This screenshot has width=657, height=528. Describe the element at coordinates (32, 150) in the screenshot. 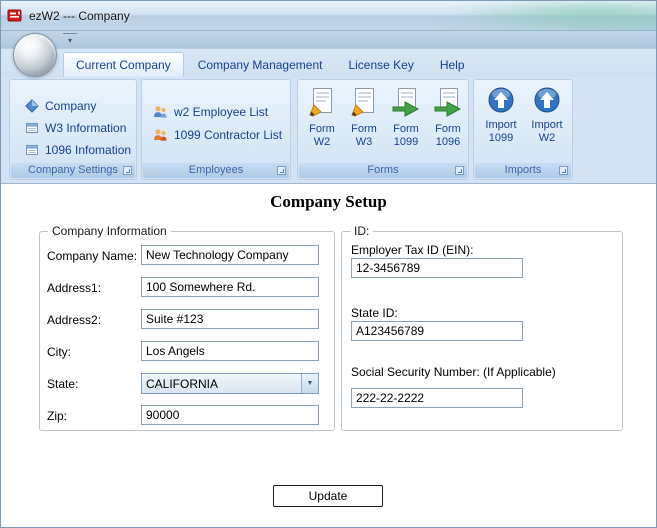

I see `form-1096-info-icon` at that location.